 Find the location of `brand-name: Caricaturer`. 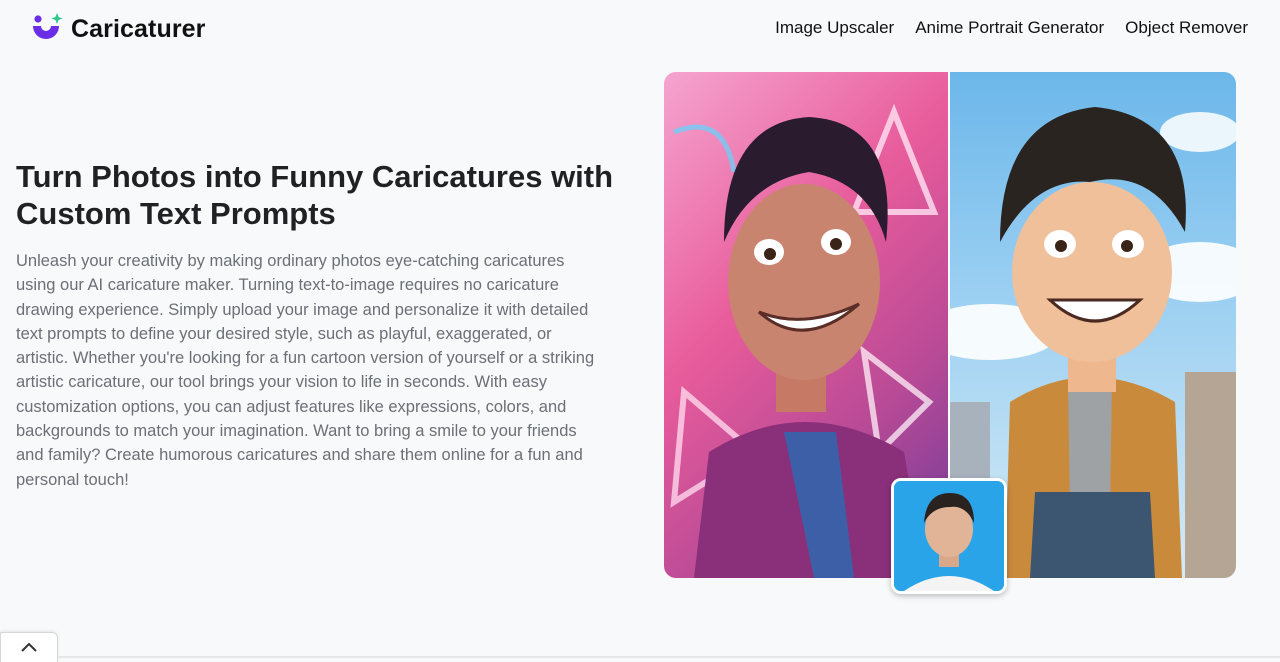

brand-name: Caricaturer is located at coordinates (138, 28).